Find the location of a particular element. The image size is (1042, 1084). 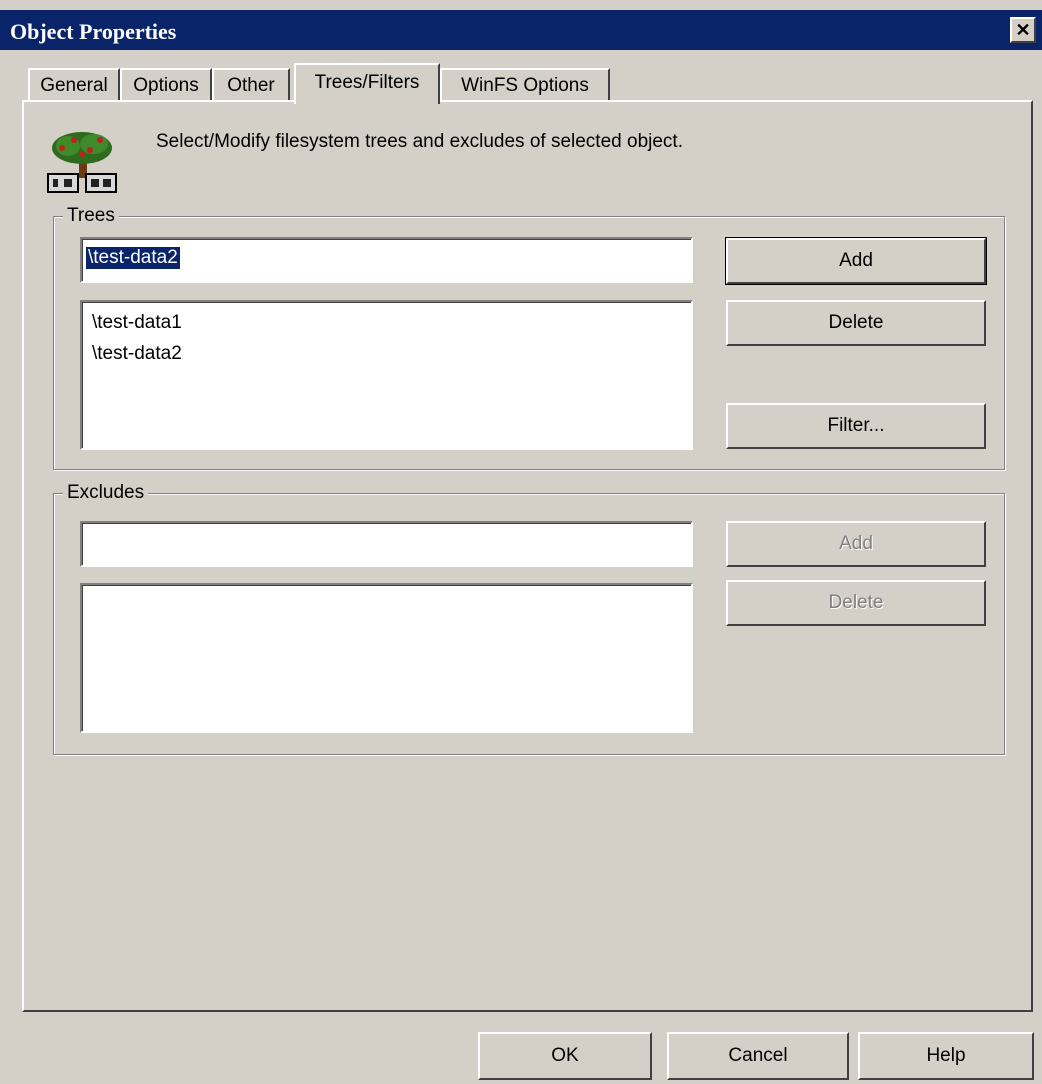

trees-delete-button: Delete is located at coordinates (856, 323).